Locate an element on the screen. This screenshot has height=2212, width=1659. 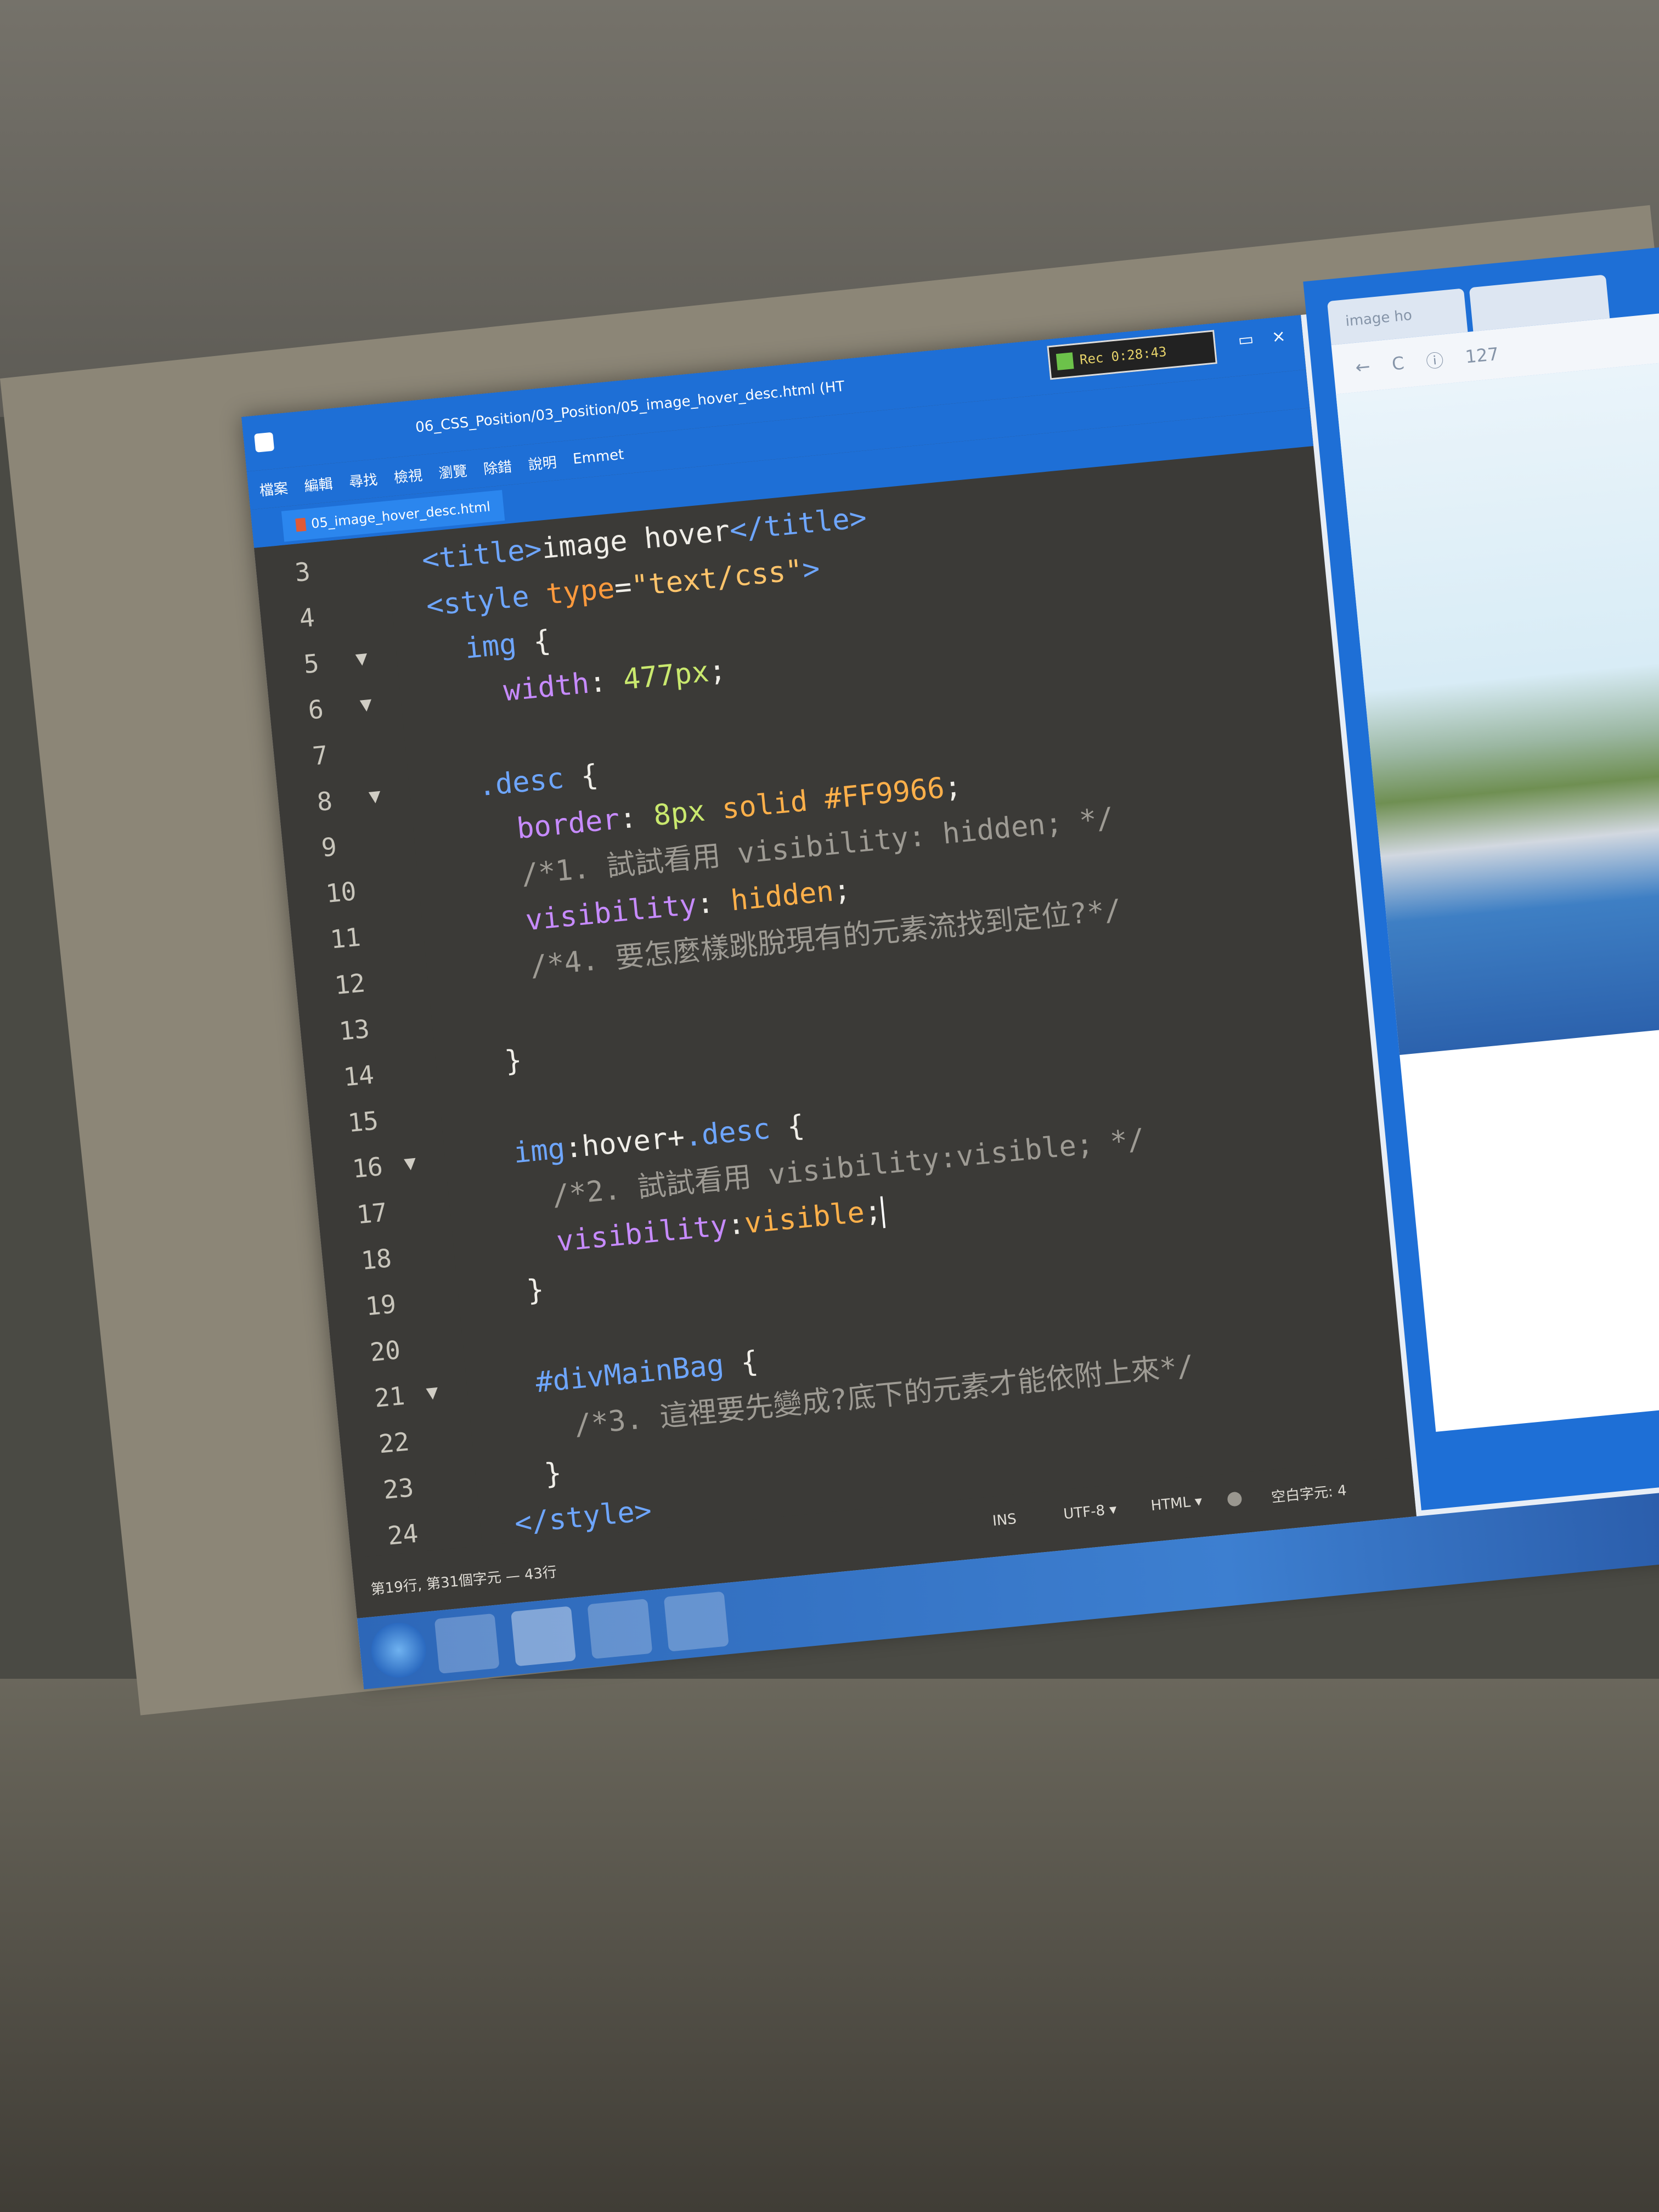
code-token: "text/css" is located at coordinates (717, 579).